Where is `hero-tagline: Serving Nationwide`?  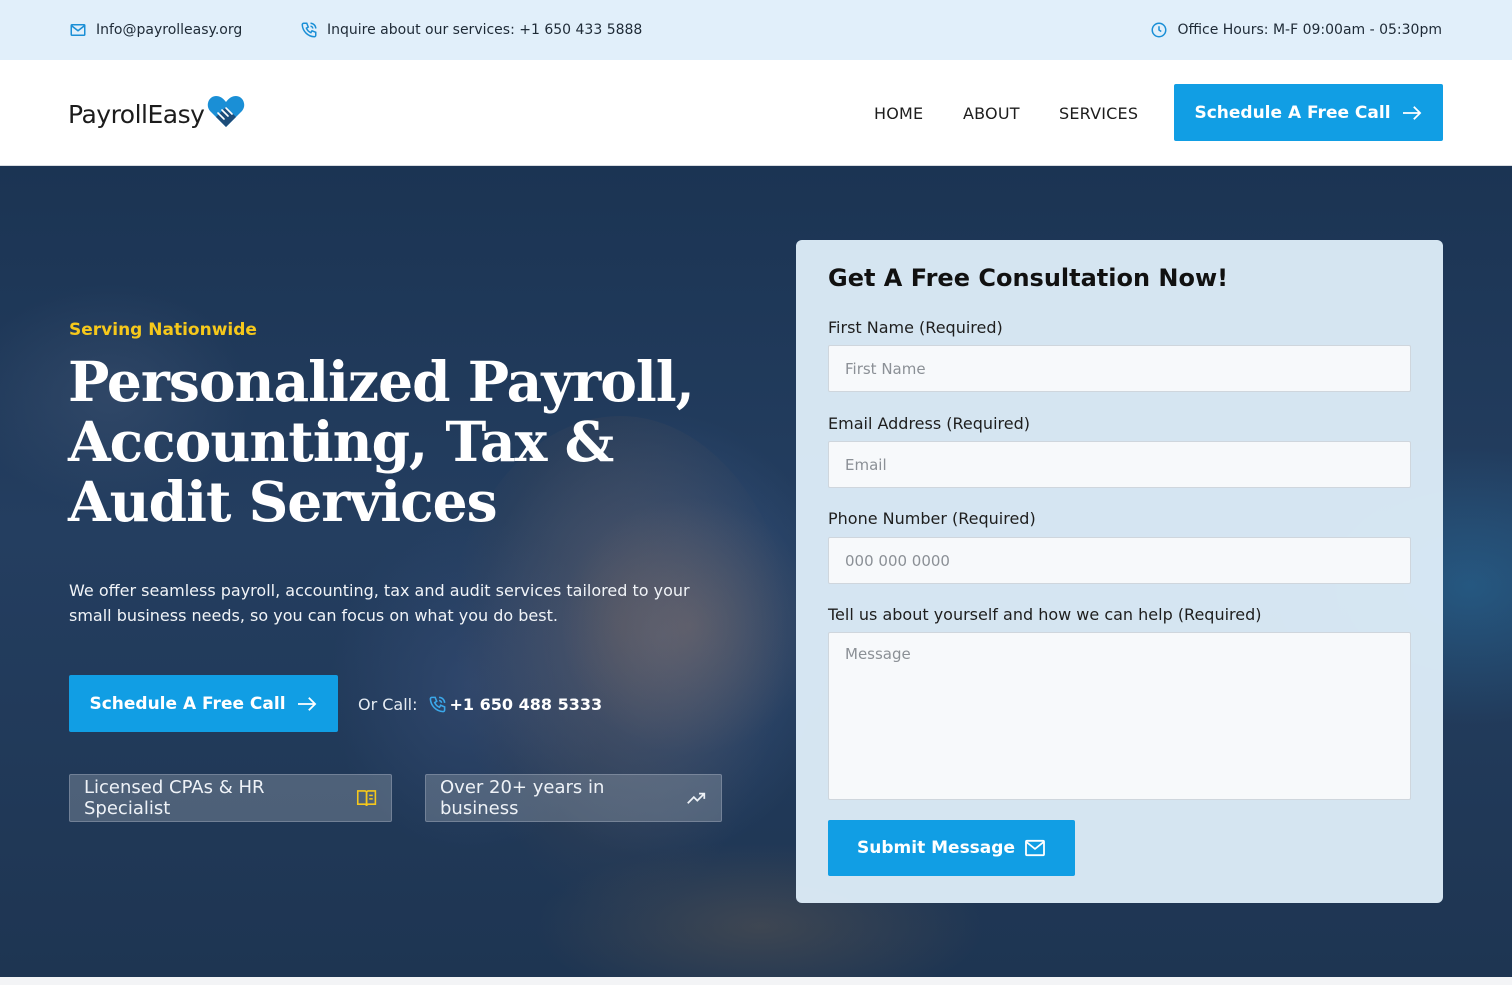 hero-tagline: Serving Nationwide is located at coordinates (163, 330).